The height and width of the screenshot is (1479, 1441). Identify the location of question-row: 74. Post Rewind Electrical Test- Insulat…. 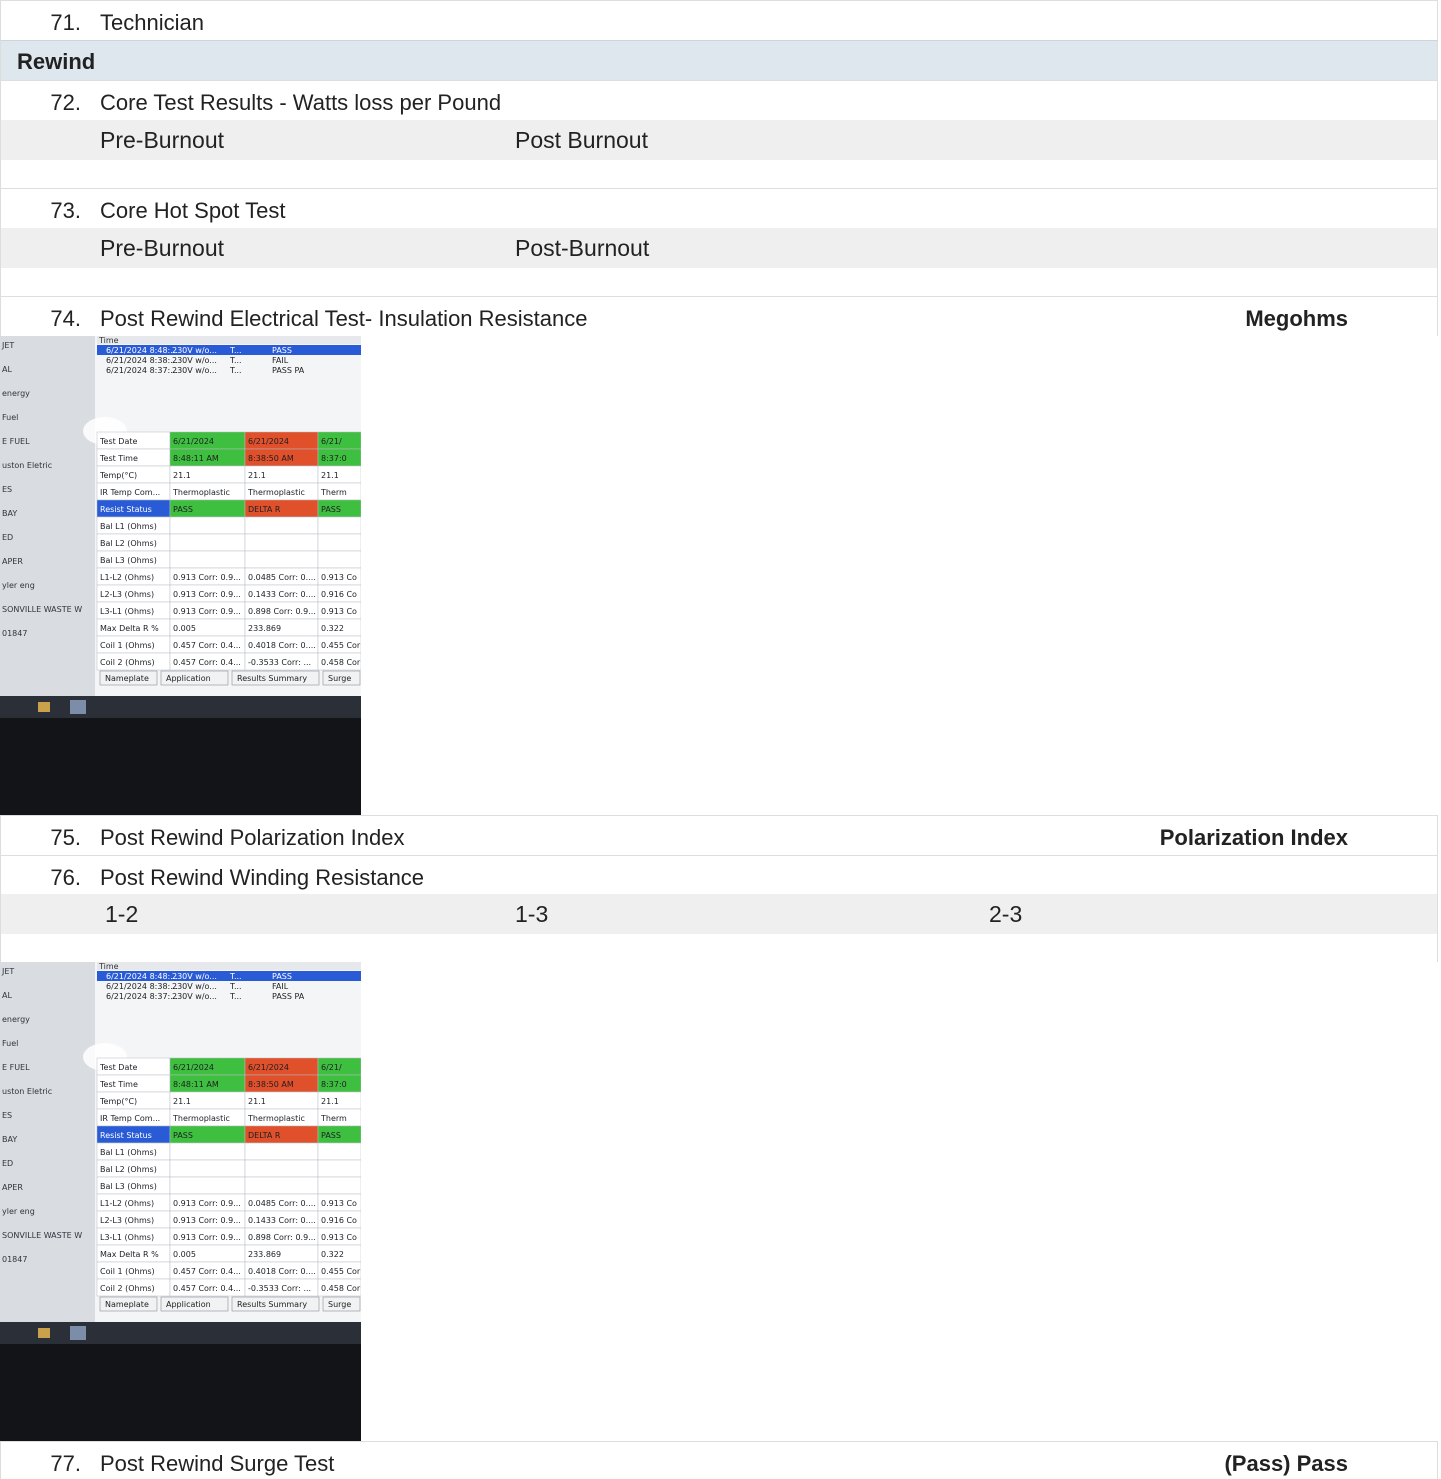
(719, 316).